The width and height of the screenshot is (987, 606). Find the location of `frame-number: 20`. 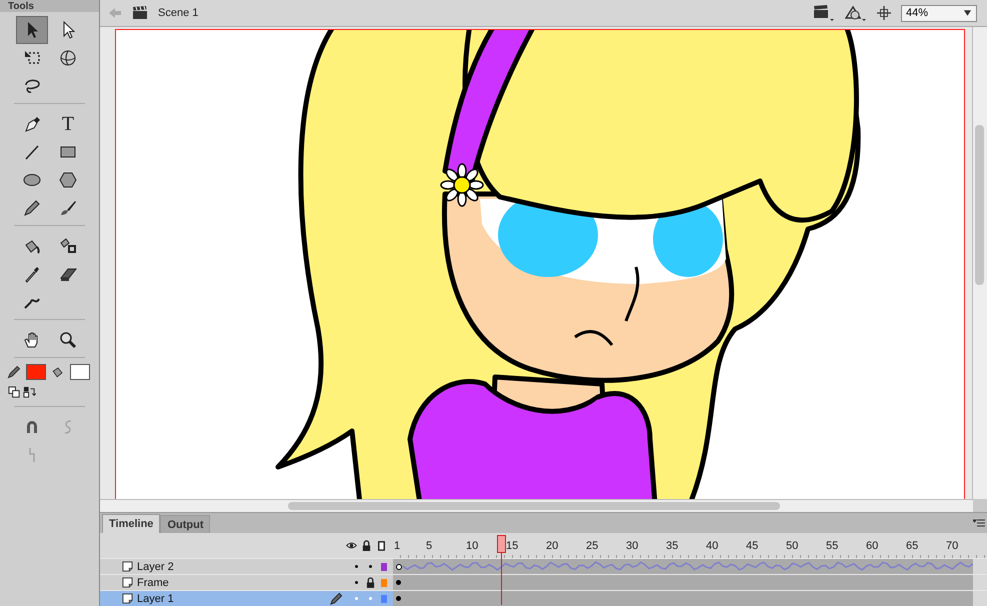

frame-number: 20 is located at coordinates (553, 546).